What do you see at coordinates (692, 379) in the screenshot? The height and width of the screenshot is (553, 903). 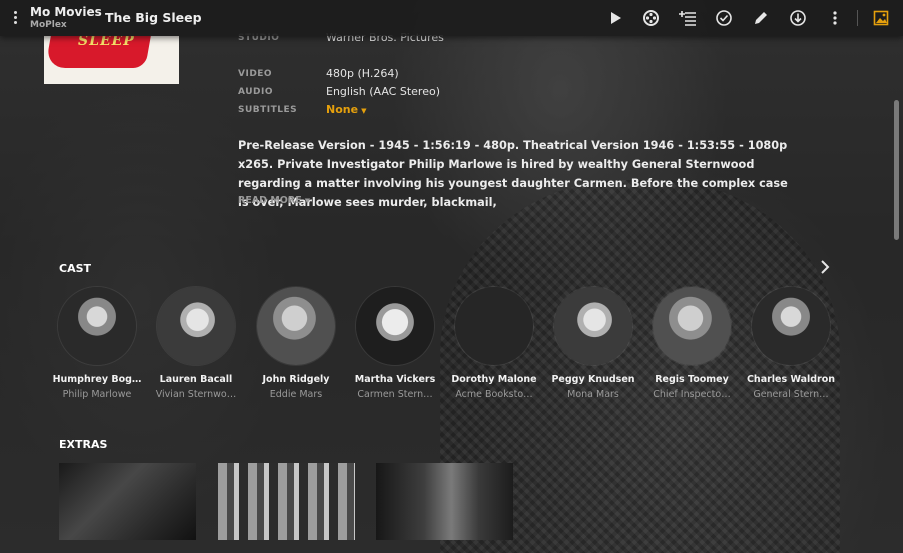 I see `cast-name: Regis Toomey` at bounding box center [692, 379].